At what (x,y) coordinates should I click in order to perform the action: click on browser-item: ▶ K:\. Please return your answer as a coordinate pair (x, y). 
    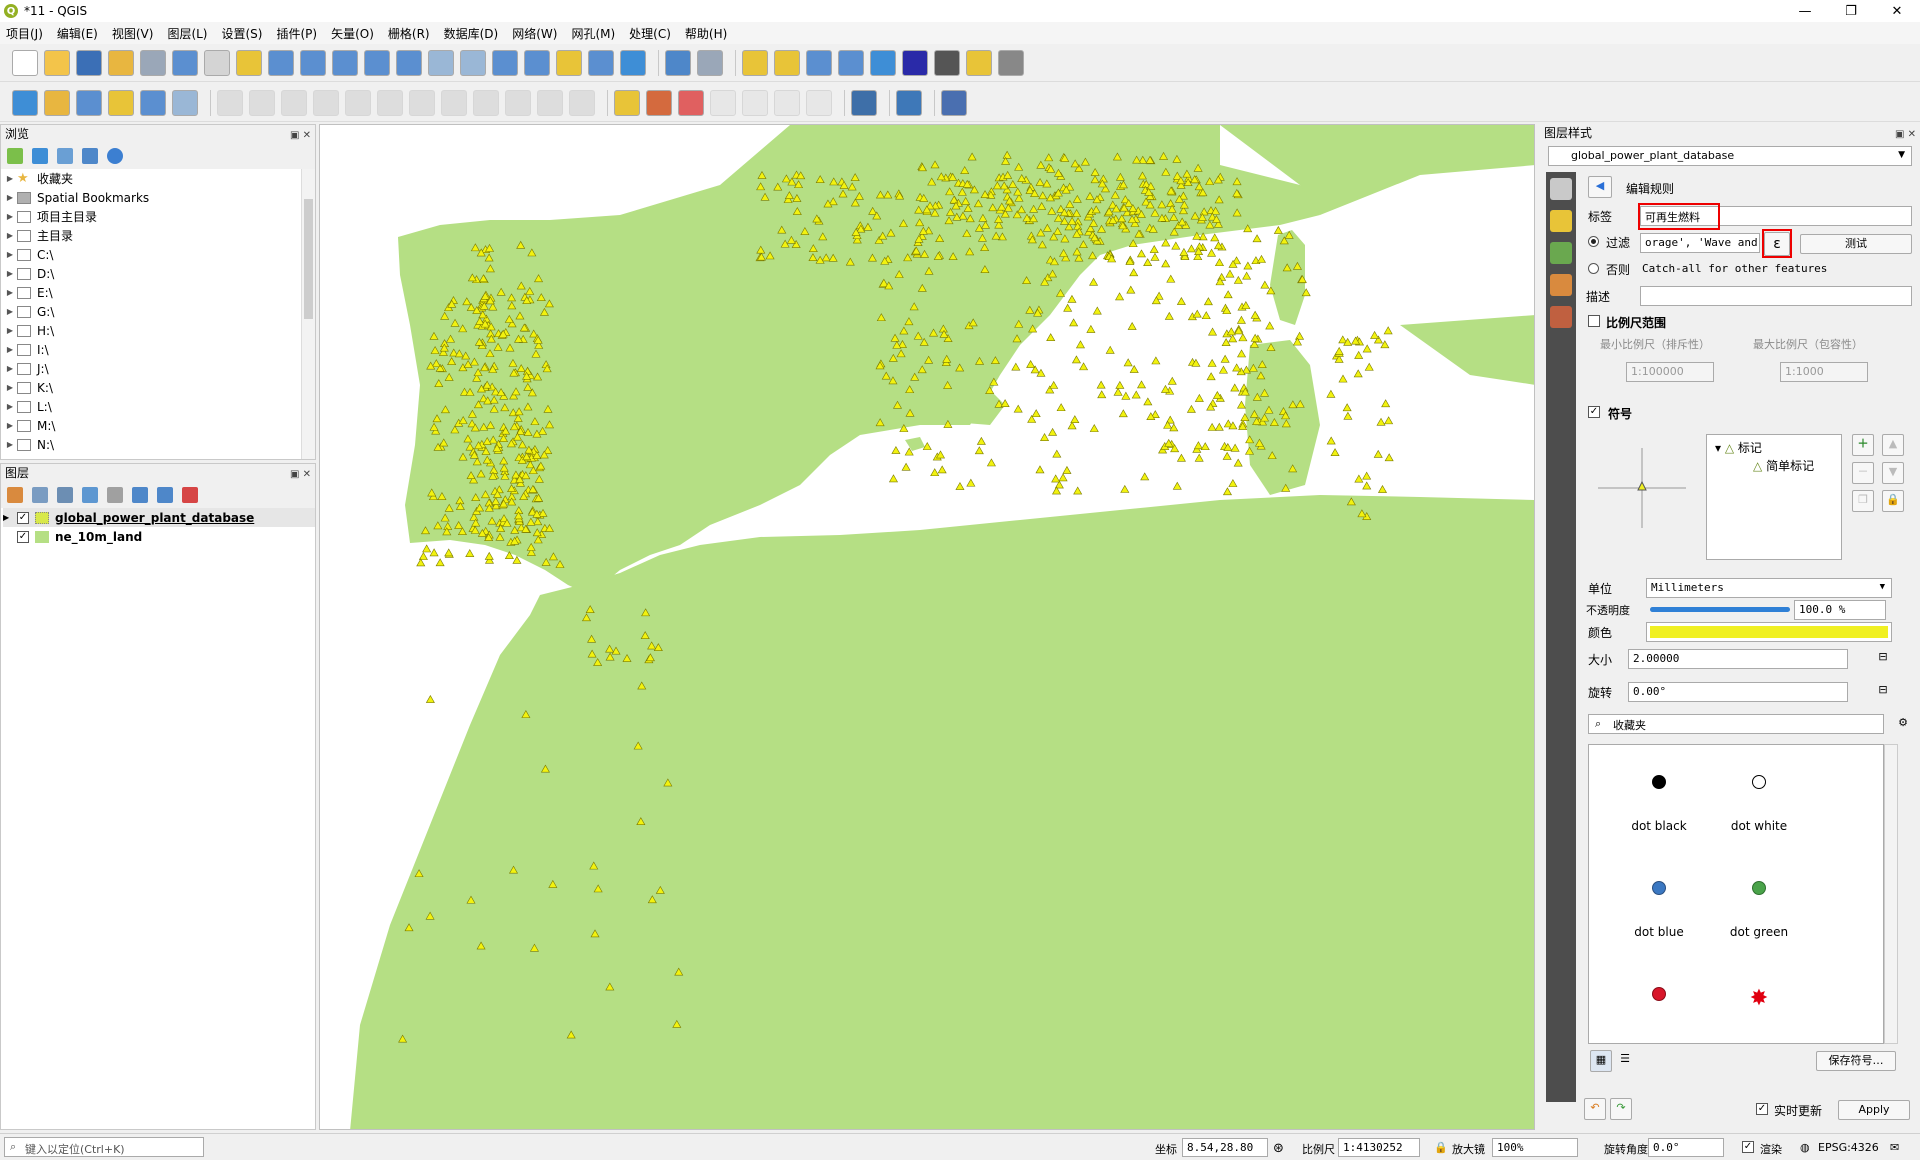
    Looking at the image, I should click on (151, 387).